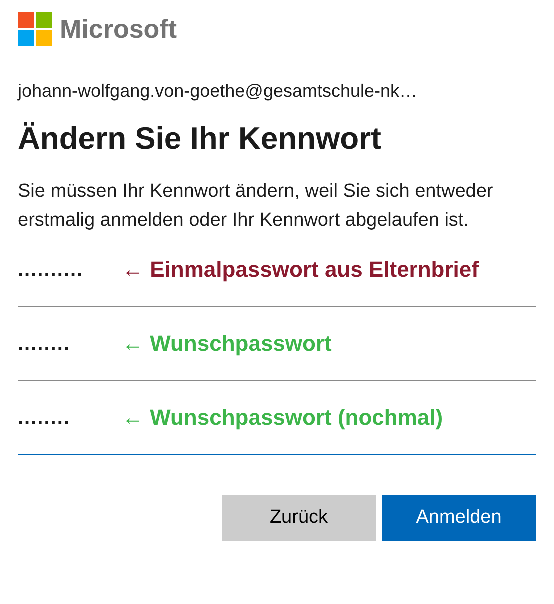 This screenshot has width=554, height=604. I want to click on page-title: Ändern Sie Ihr Kennwort, so click(200, 139).